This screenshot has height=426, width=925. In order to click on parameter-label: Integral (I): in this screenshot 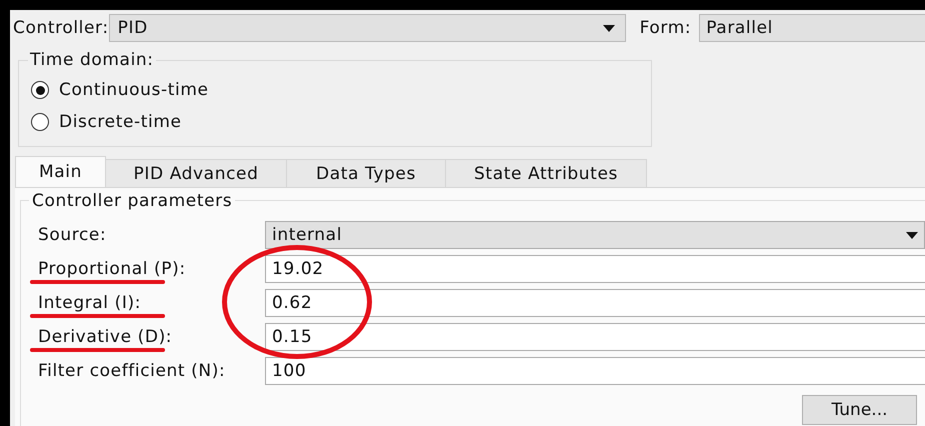, I will do `click(90, 303)`.